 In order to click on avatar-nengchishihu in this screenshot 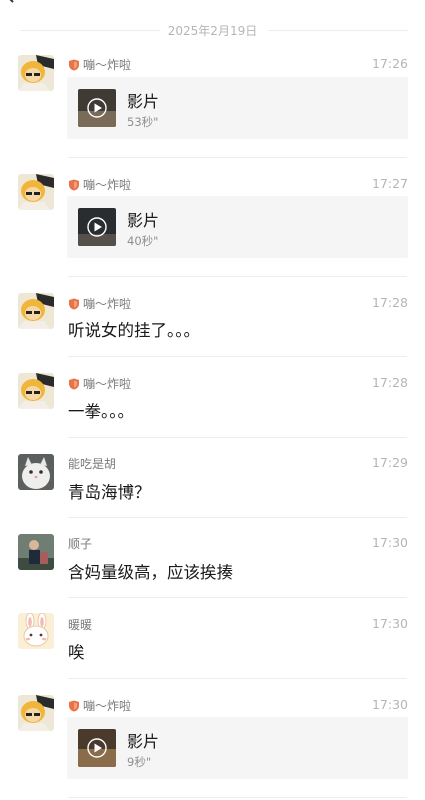, I will do `click(36, 472)`.